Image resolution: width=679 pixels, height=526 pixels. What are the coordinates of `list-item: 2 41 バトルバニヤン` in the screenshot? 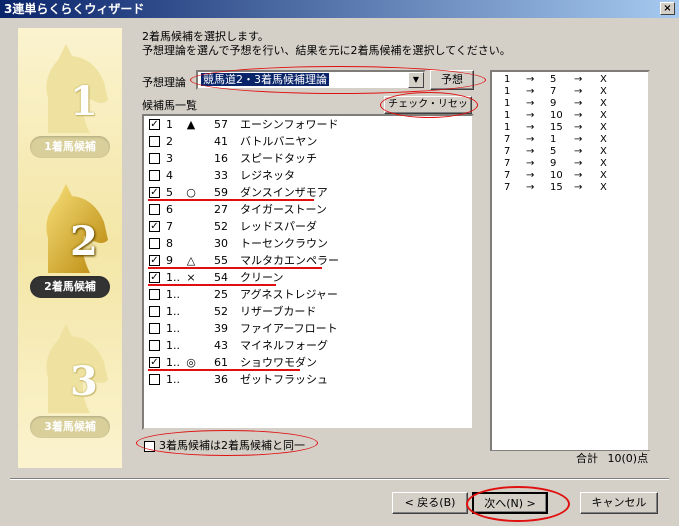 It's located at (308, 141).